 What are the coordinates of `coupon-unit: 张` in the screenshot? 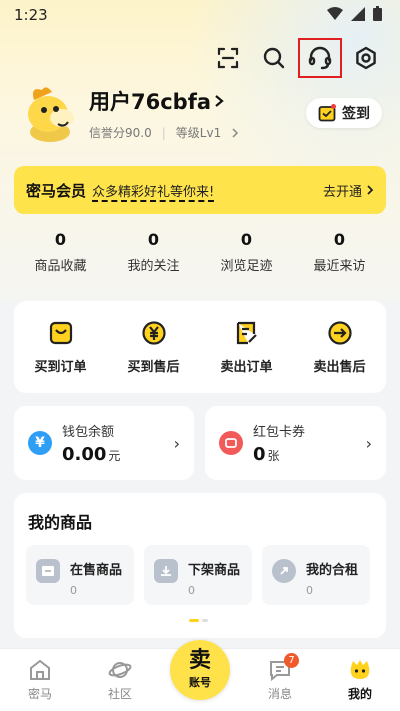 It's located at (273, 456).